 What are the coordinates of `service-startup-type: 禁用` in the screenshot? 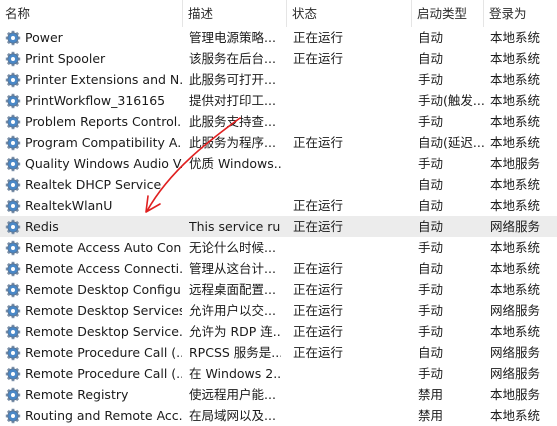 It's located at (431, 394).